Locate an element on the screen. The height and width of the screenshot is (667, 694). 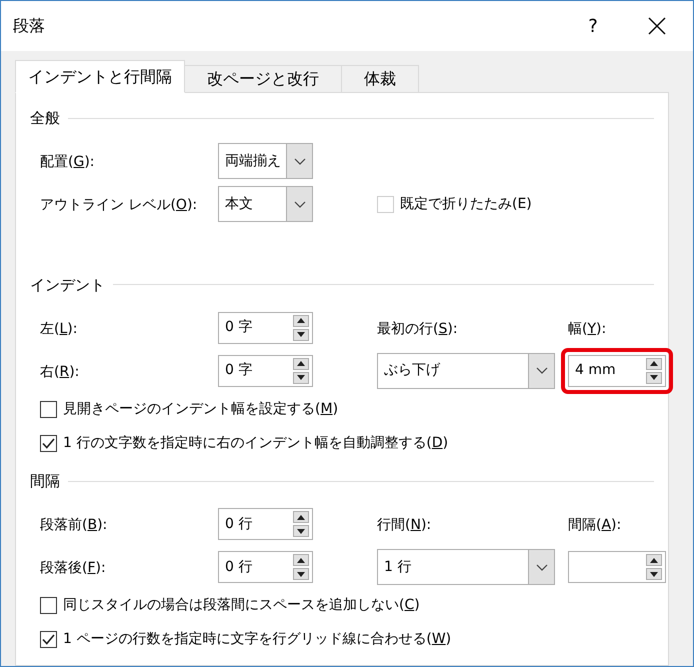
field-label: 見開きページのインデント幅を設定する(M) is located at coordinates (200, 409).